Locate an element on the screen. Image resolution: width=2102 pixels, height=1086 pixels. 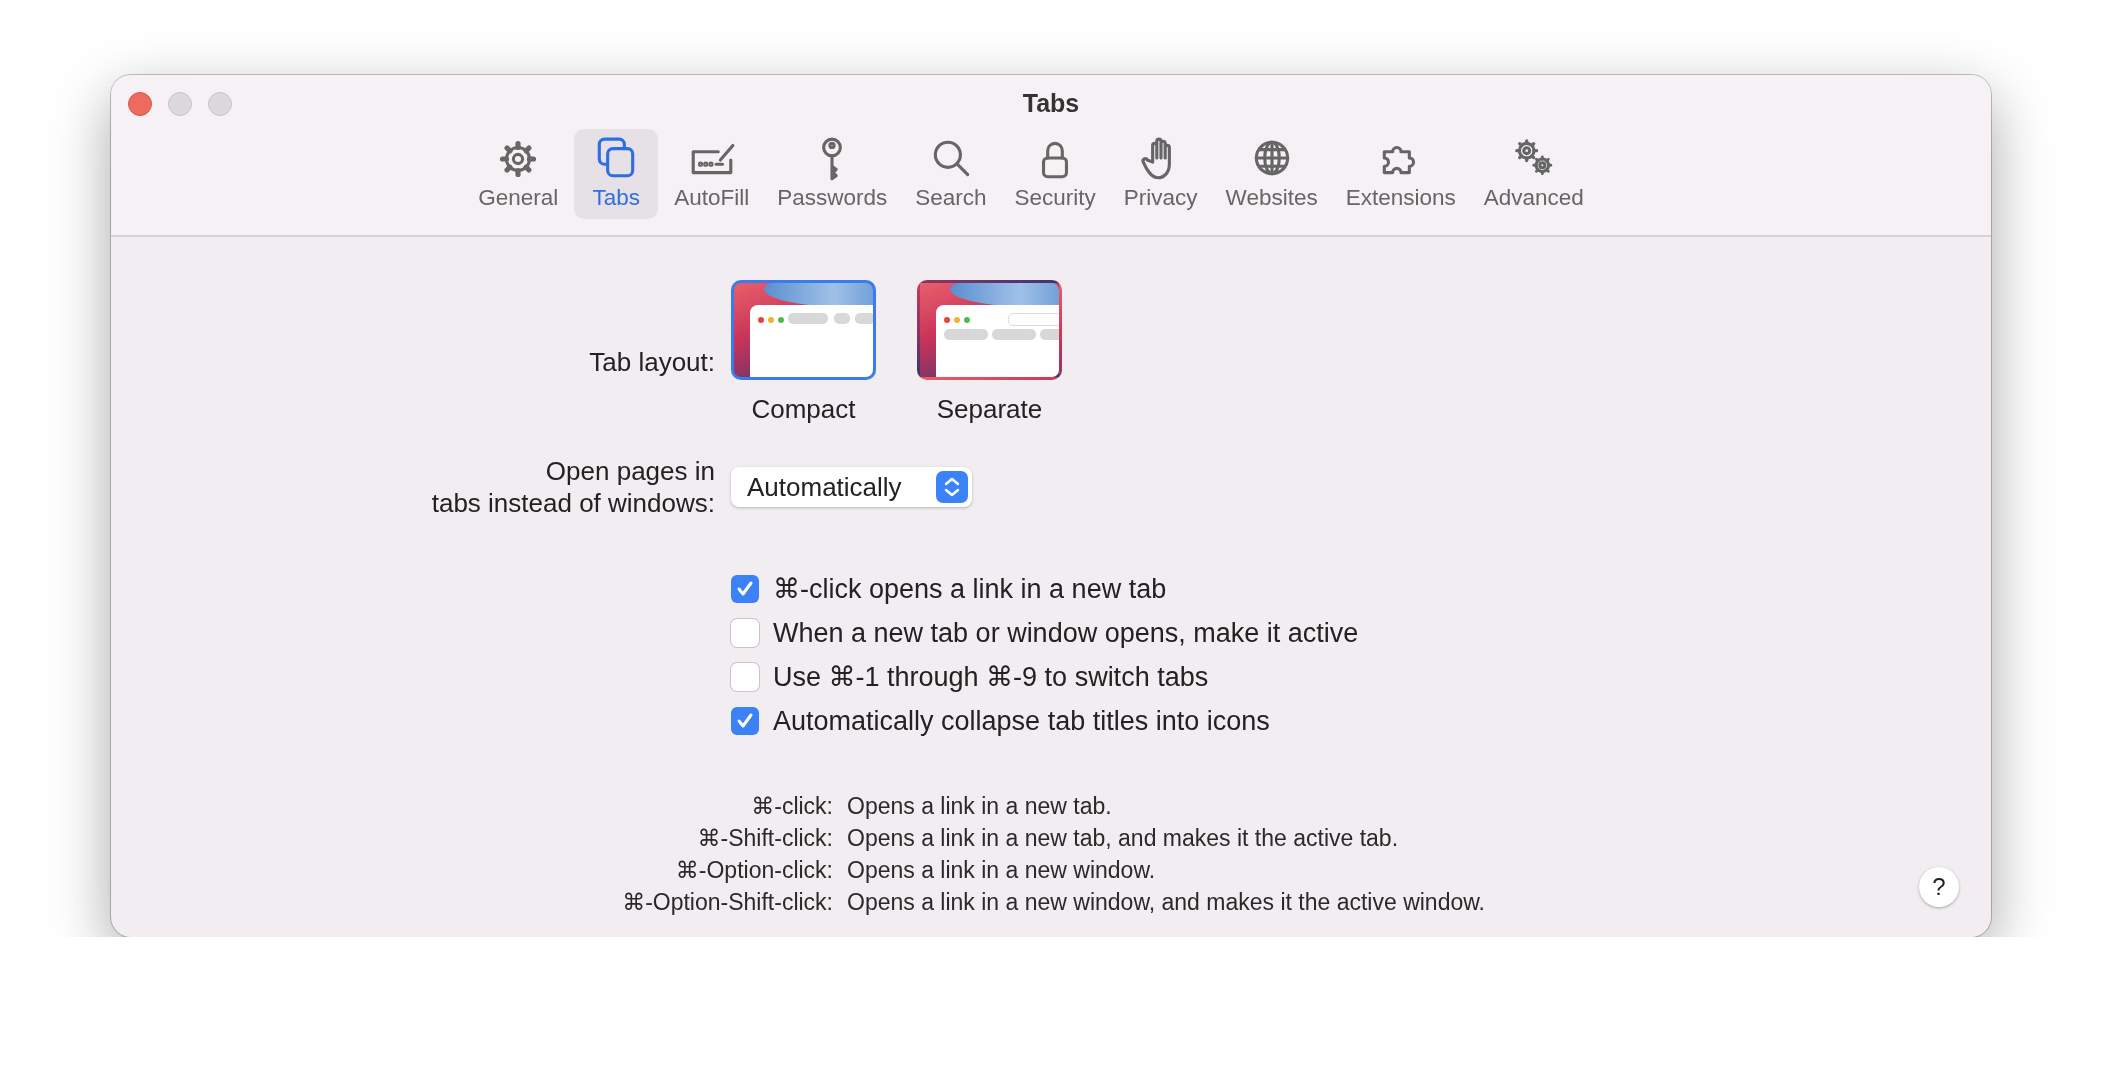
shortcut-key: ⌘-Option-Shift-click: is located at coordinates (479, 902).